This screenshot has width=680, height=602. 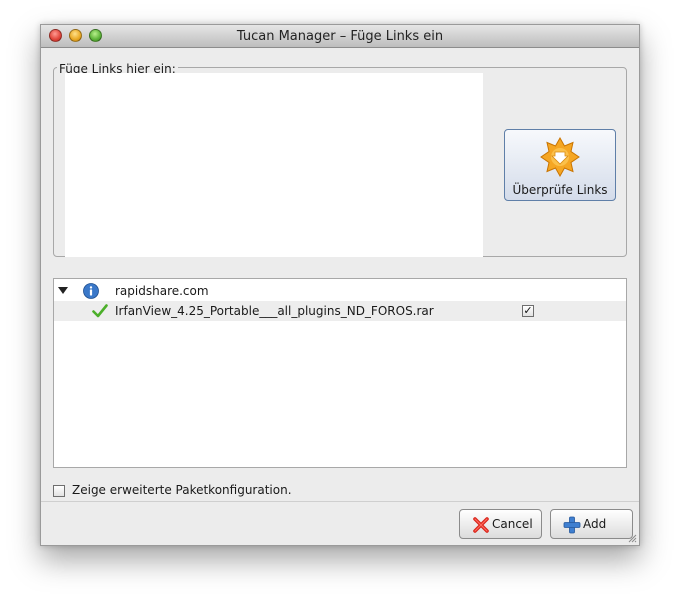 What do you see at coordinates (340, 291) in the screenshot?
I see `tree-row-service: rapidshare.com` at bounding box center [340, 291].